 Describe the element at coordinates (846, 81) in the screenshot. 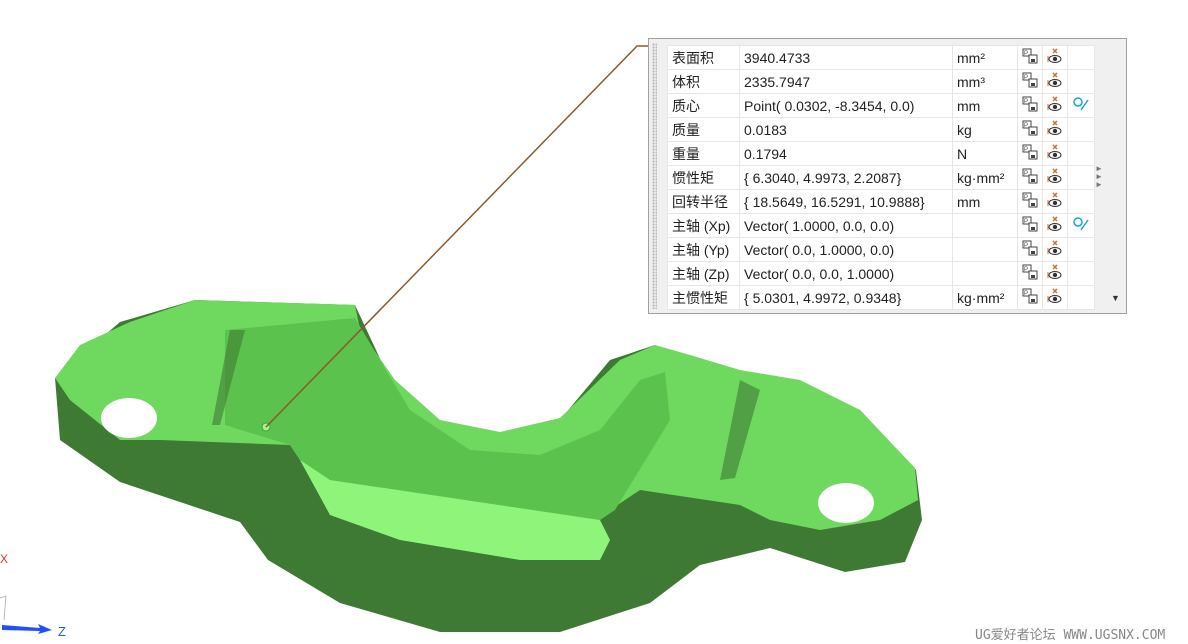

I see `property-value: 2335.7947` at that location.